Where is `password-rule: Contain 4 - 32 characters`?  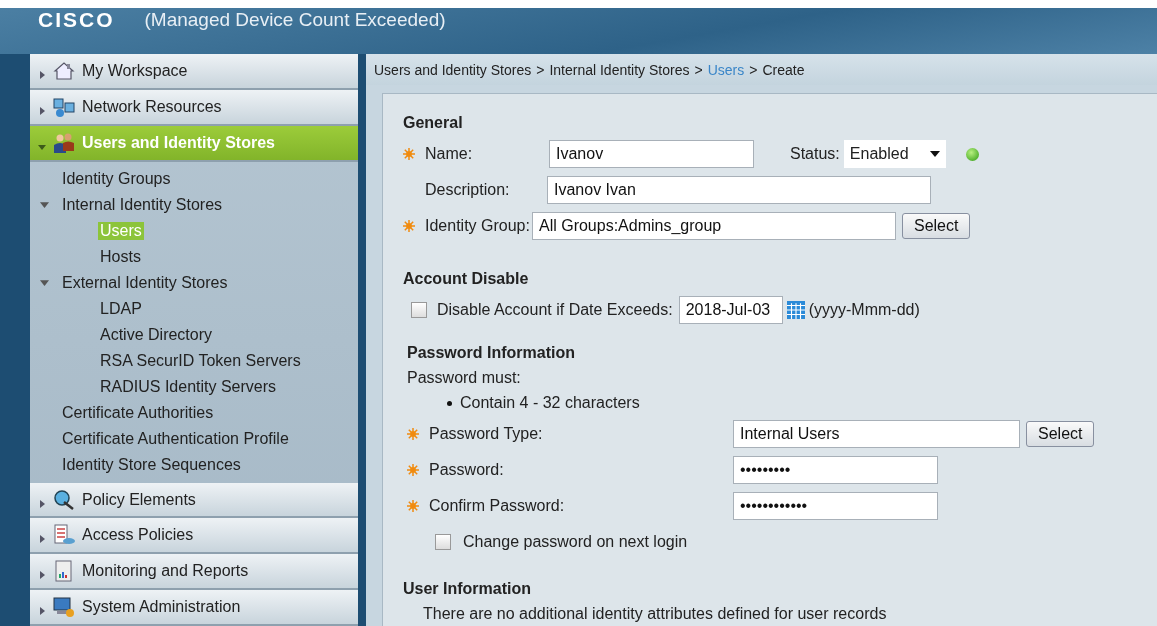 password-rule: Contain 4 - 32 characters is located at coordinates (550, 403).